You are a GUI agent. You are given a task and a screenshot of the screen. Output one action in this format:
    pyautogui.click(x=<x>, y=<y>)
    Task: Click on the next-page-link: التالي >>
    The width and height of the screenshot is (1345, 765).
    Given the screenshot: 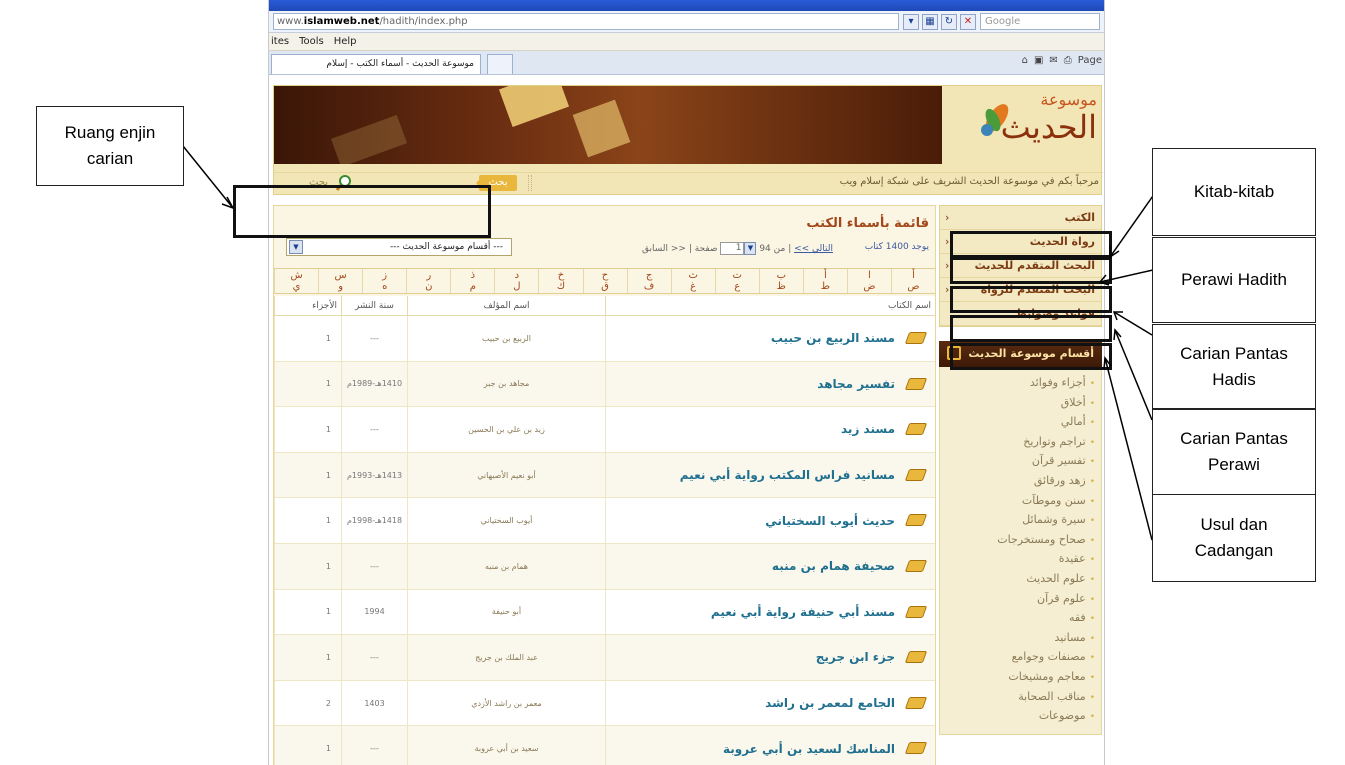 What is the action you would take?
    pyautogui.click(x=813, y=249)
    